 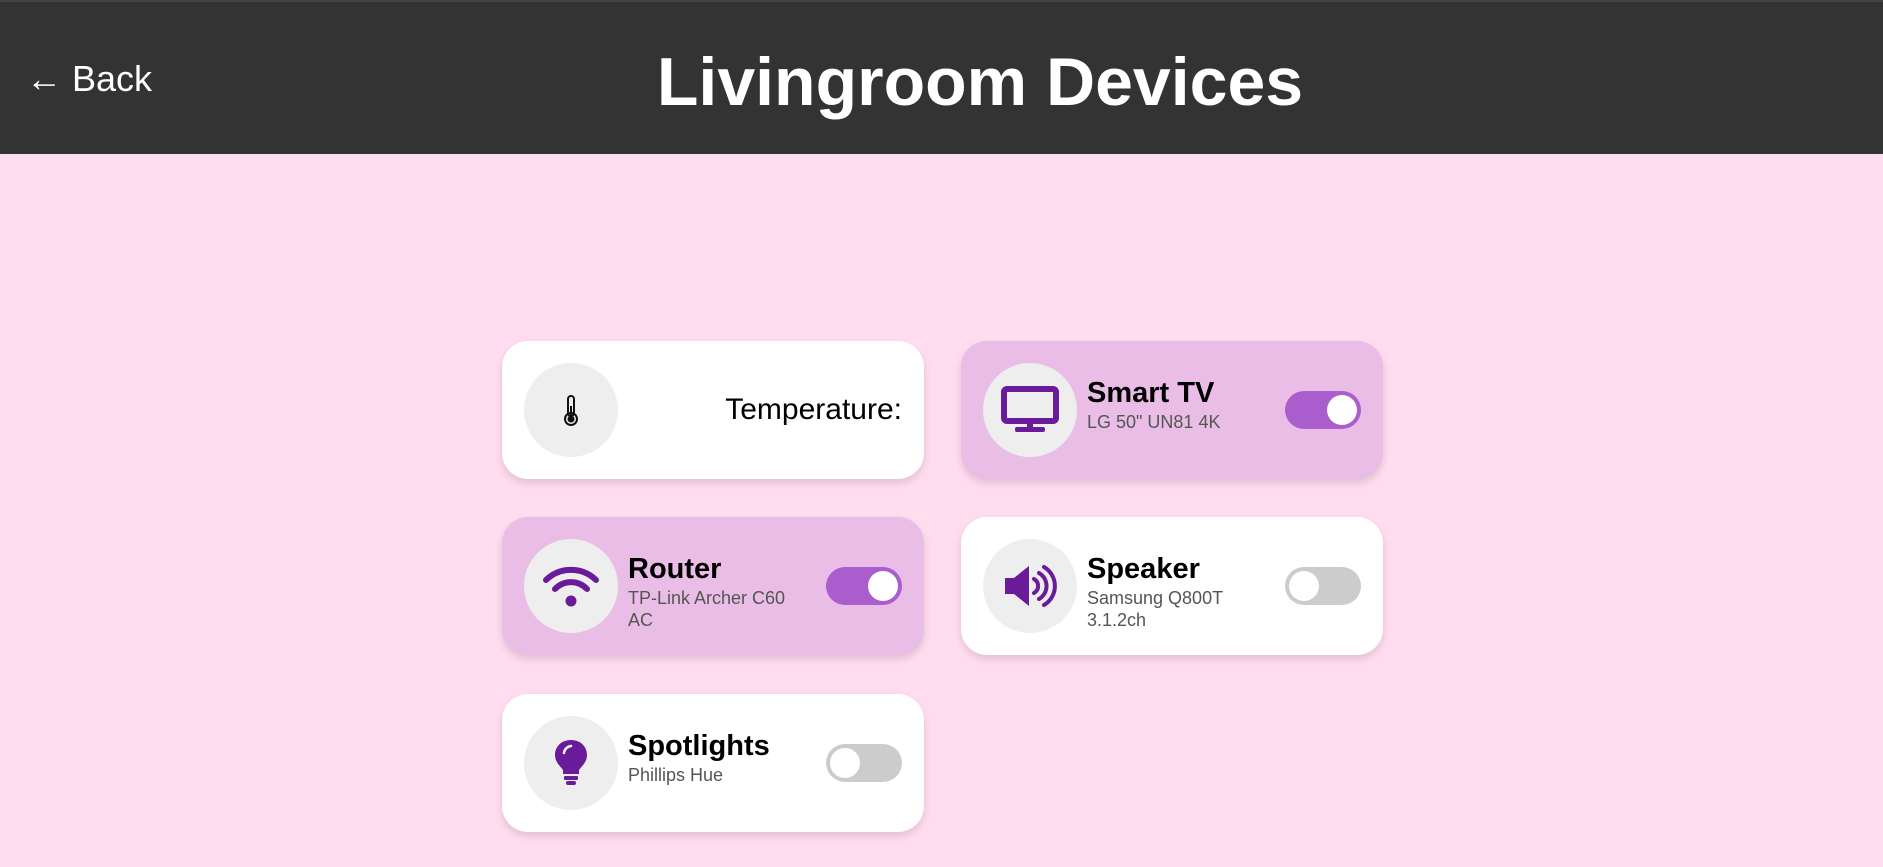 I want to click on smart-tv-toggle, so click(x=1323, y=410).